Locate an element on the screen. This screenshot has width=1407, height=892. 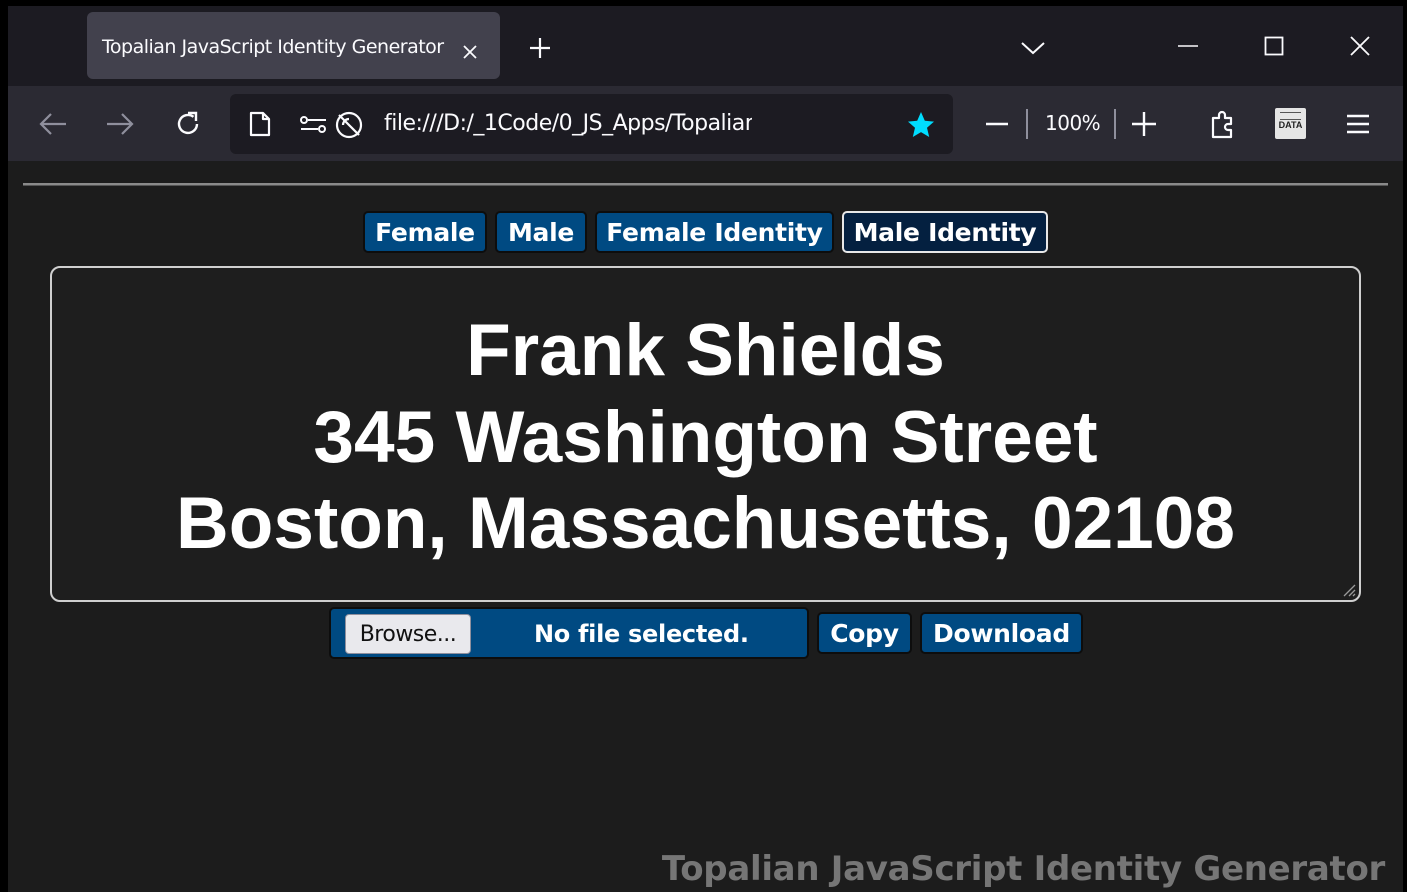
permissions-icon is located at coordinates (313, 125).